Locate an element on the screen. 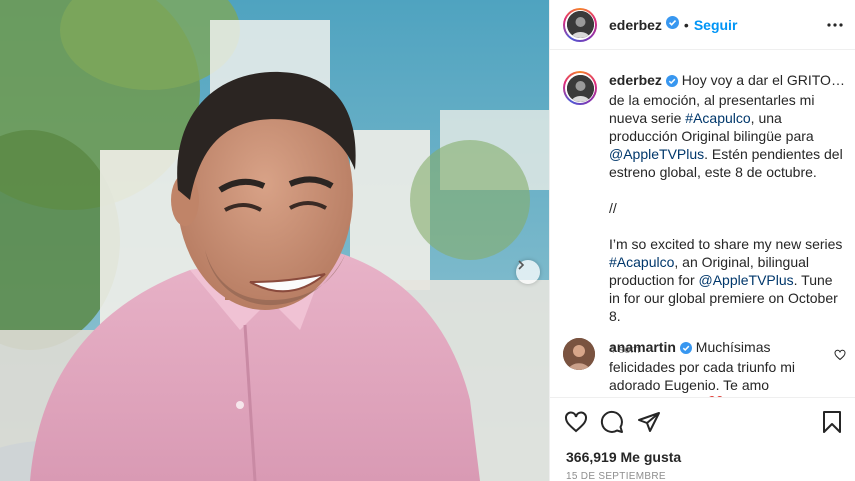 The height and width of the screenshot is (481, 855). more-options-icon is located at coordinates (835, 25).